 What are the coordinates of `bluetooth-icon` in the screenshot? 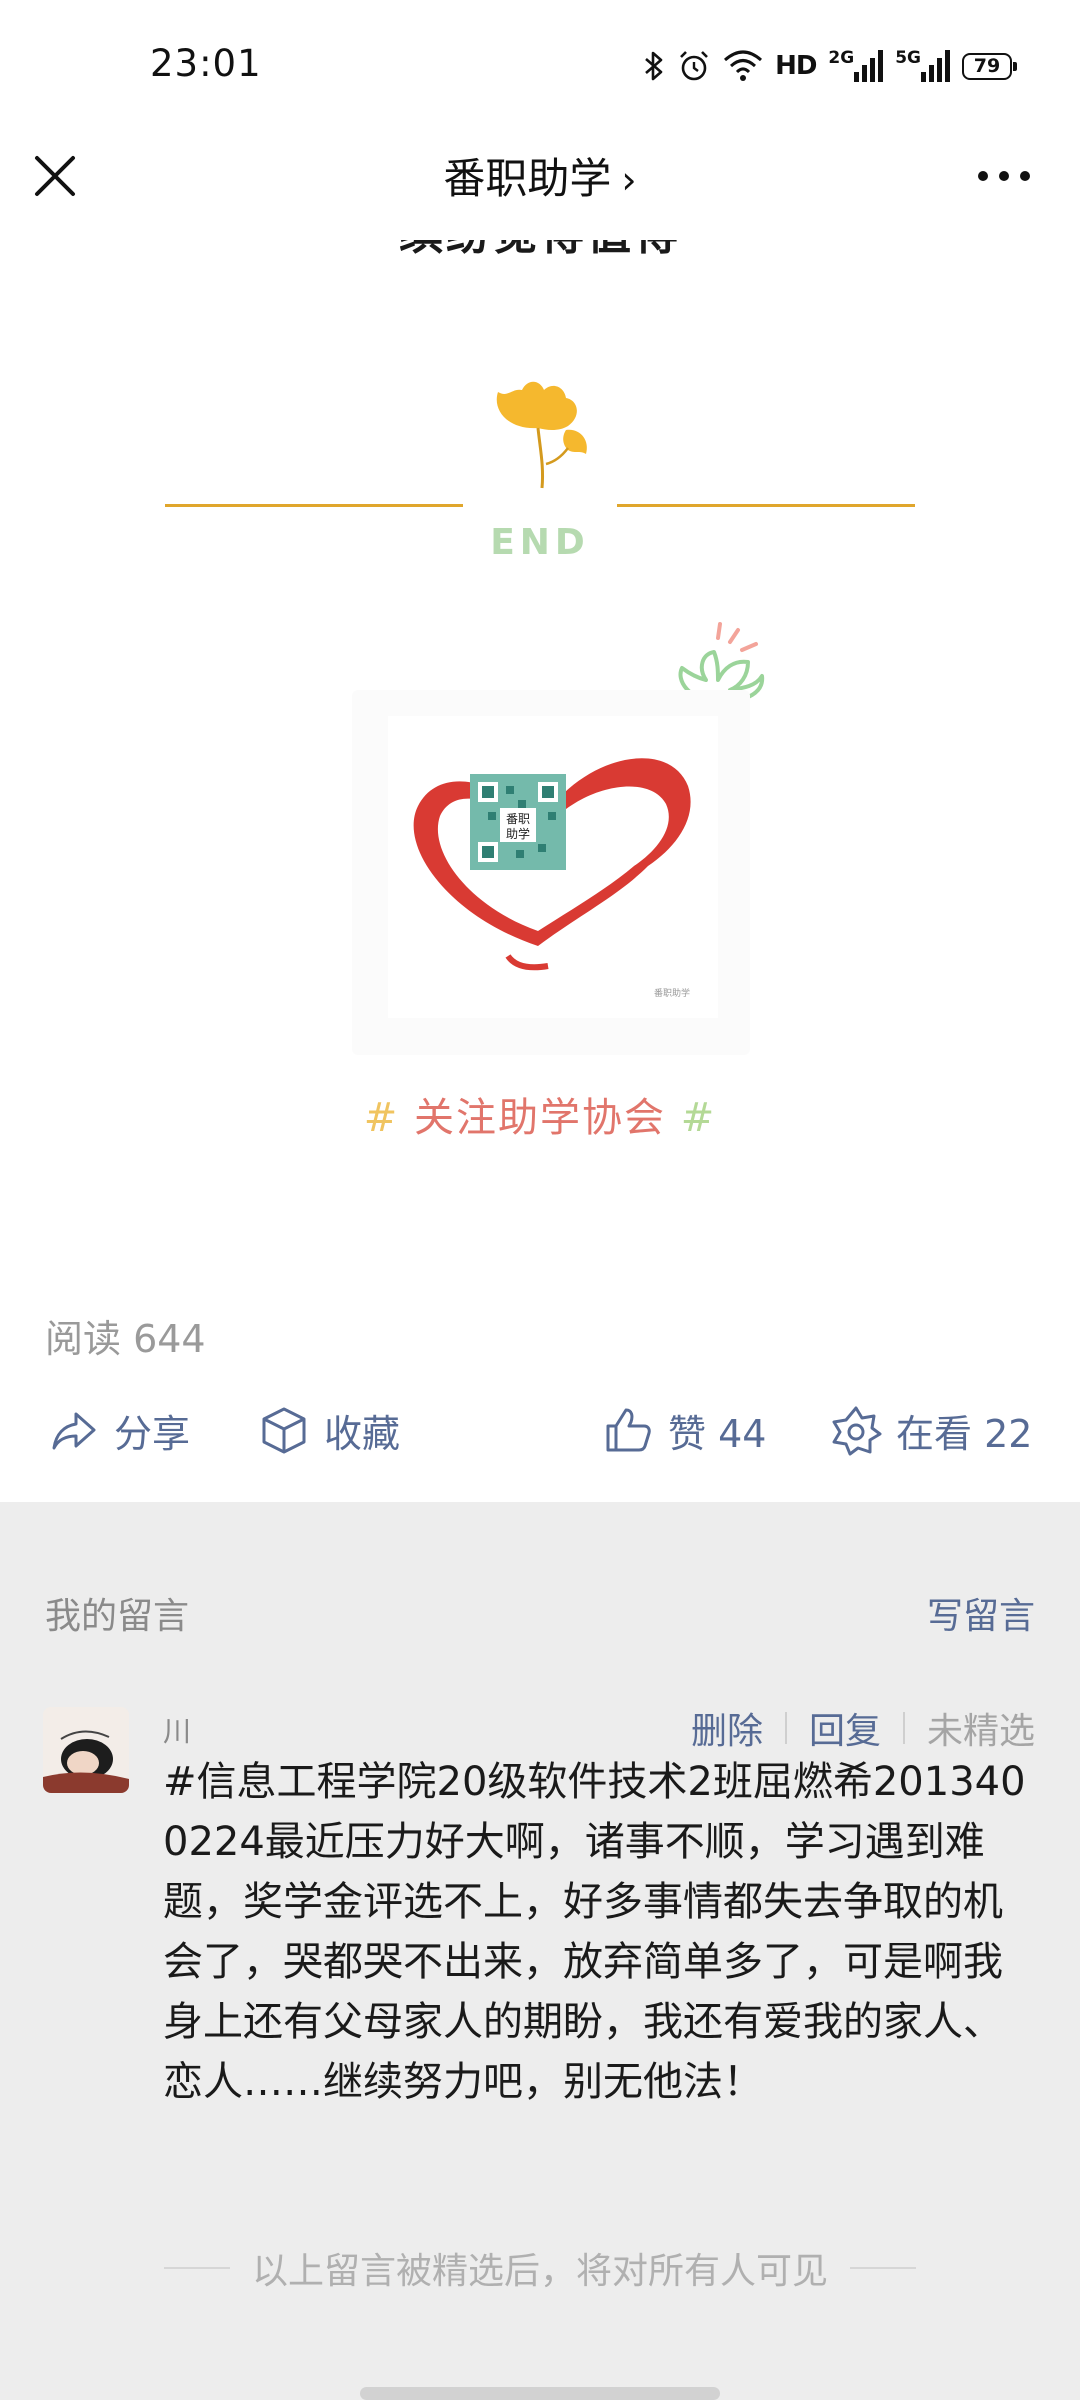 It's located at (654, 66).